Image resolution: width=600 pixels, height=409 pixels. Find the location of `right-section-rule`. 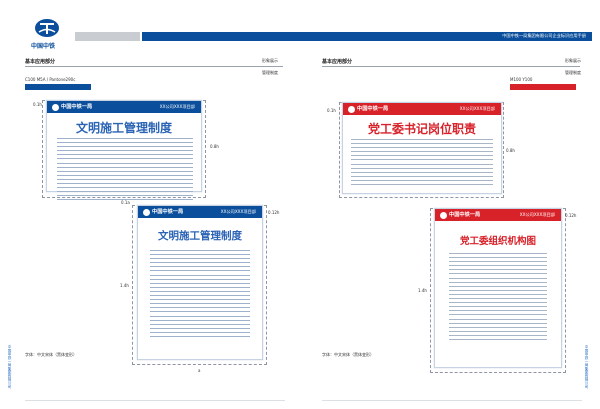

right-section-rule is located at coordinates (451, 66).